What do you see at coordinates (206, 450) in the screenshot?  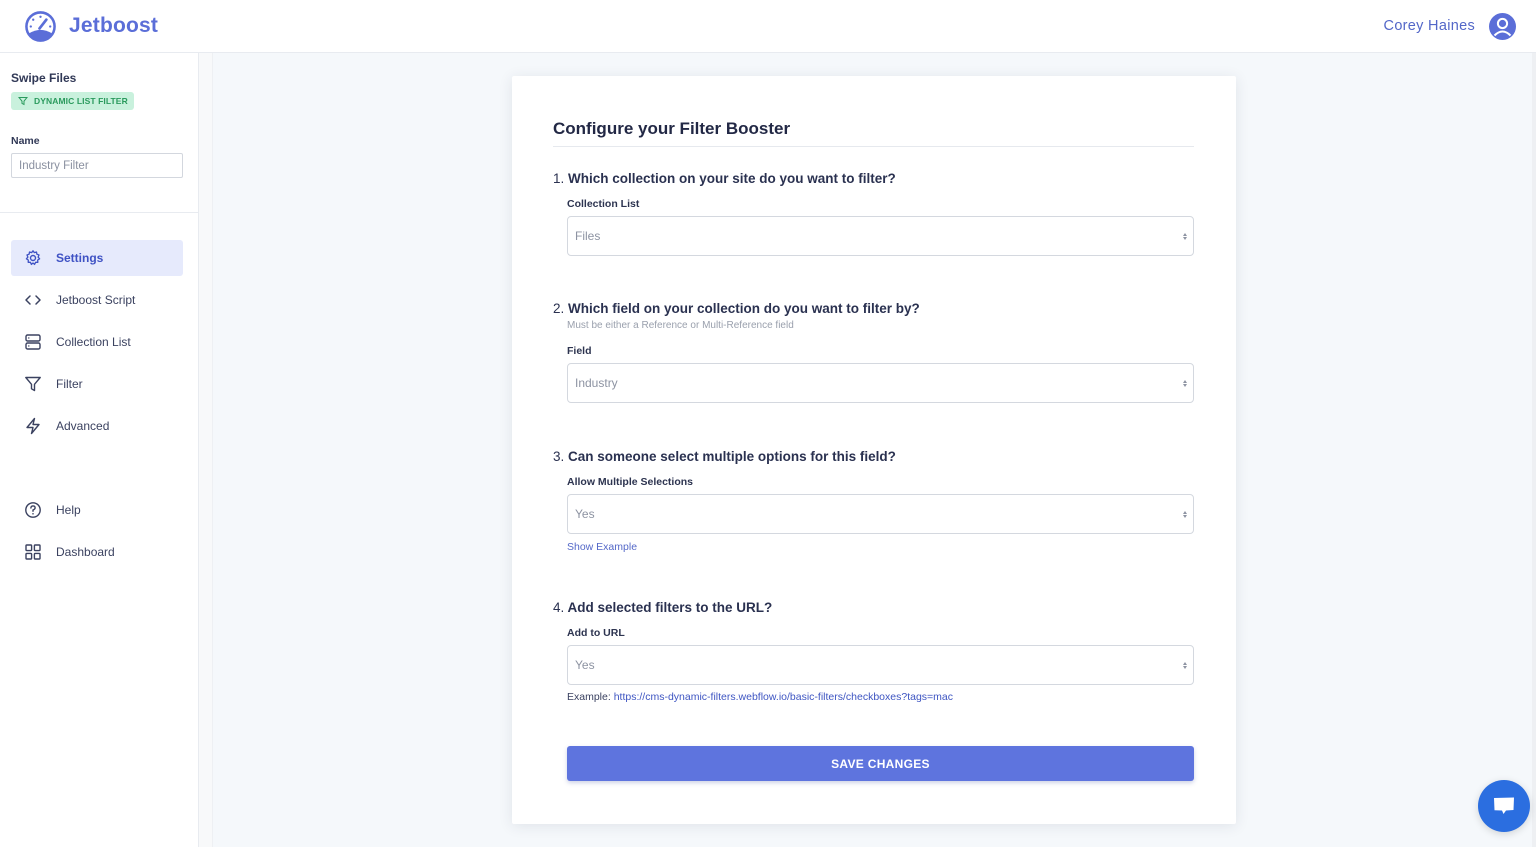 I see `sidebar-gutter` at bounding box center [206, 450].